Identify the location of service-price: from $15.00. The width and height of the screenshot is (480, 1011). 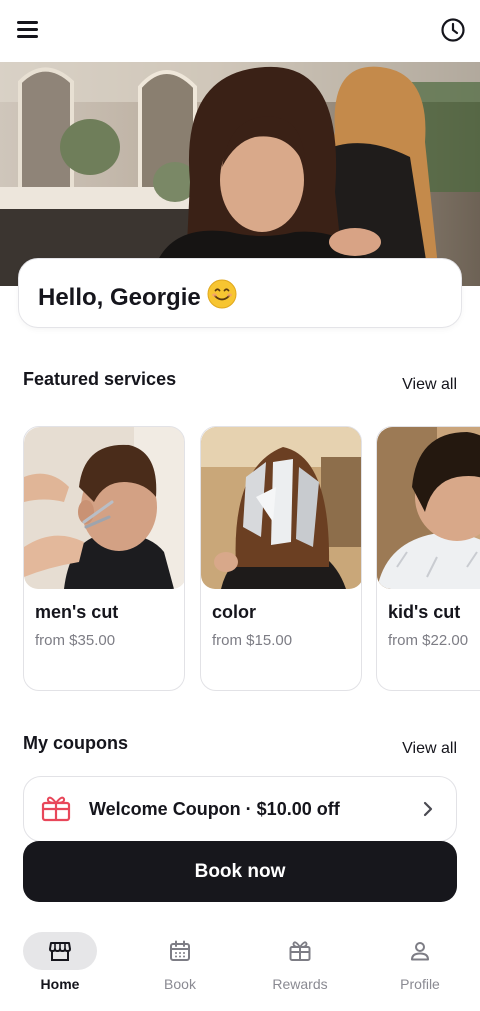
(252, 640).